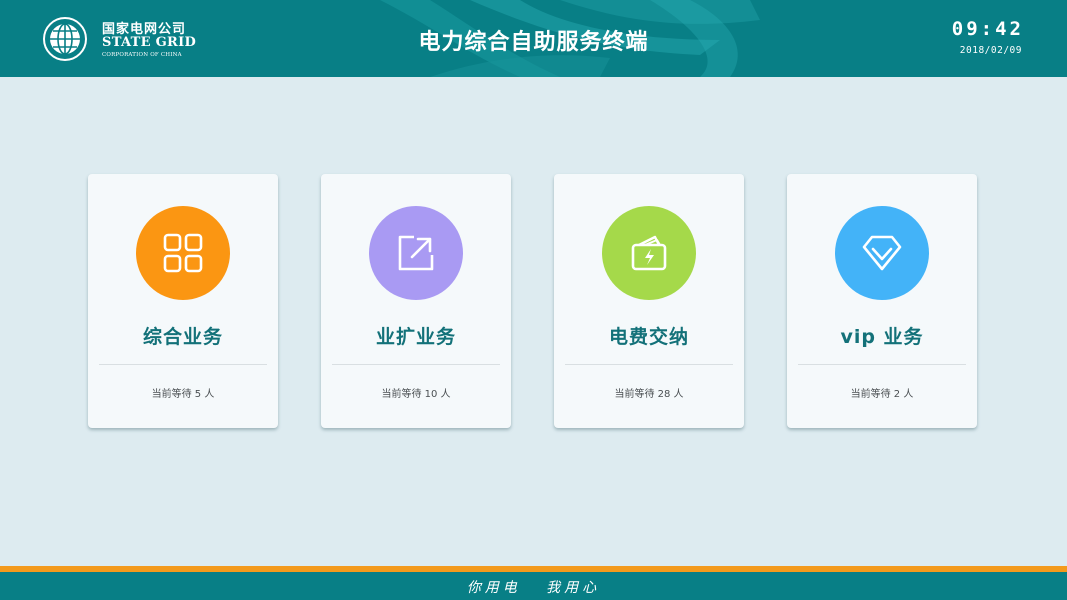  I want to click on footer-bar: 你用电 我用心, so click(533, 586).